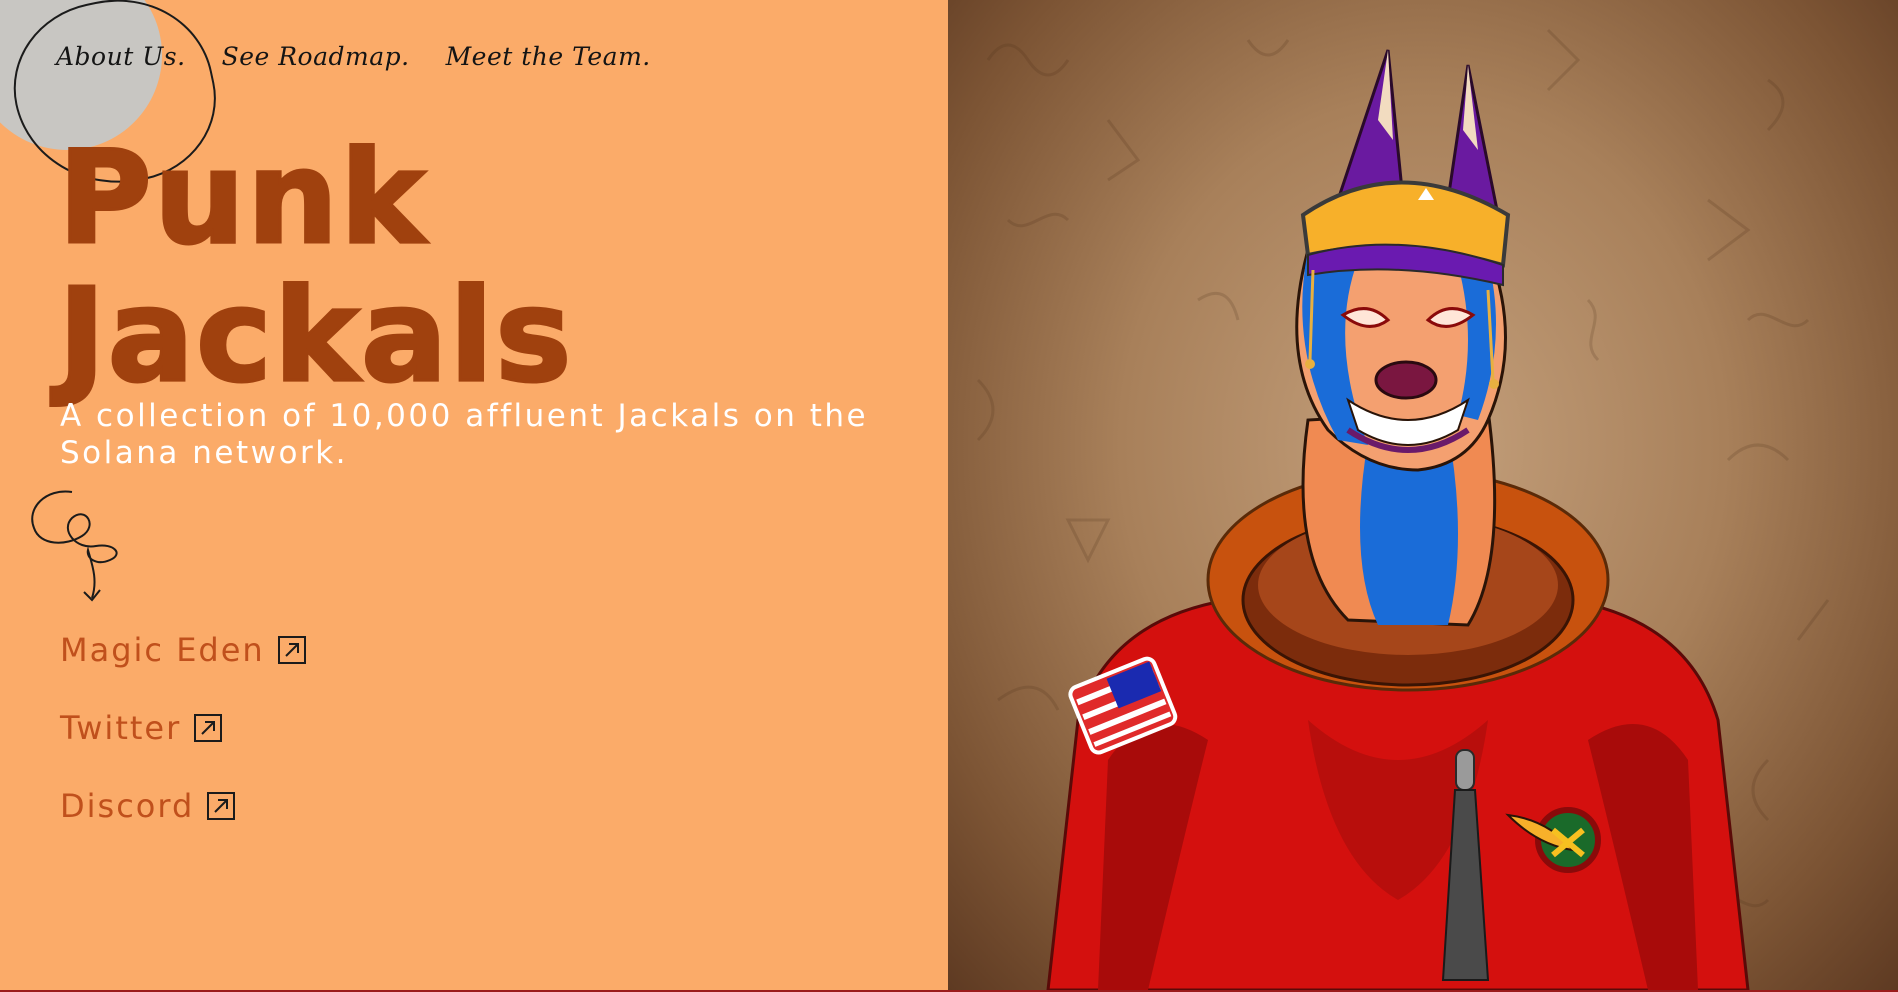 This screenshot has height=992, width=1898. I want to click on title-line-1: Punk, so click(242, 198).